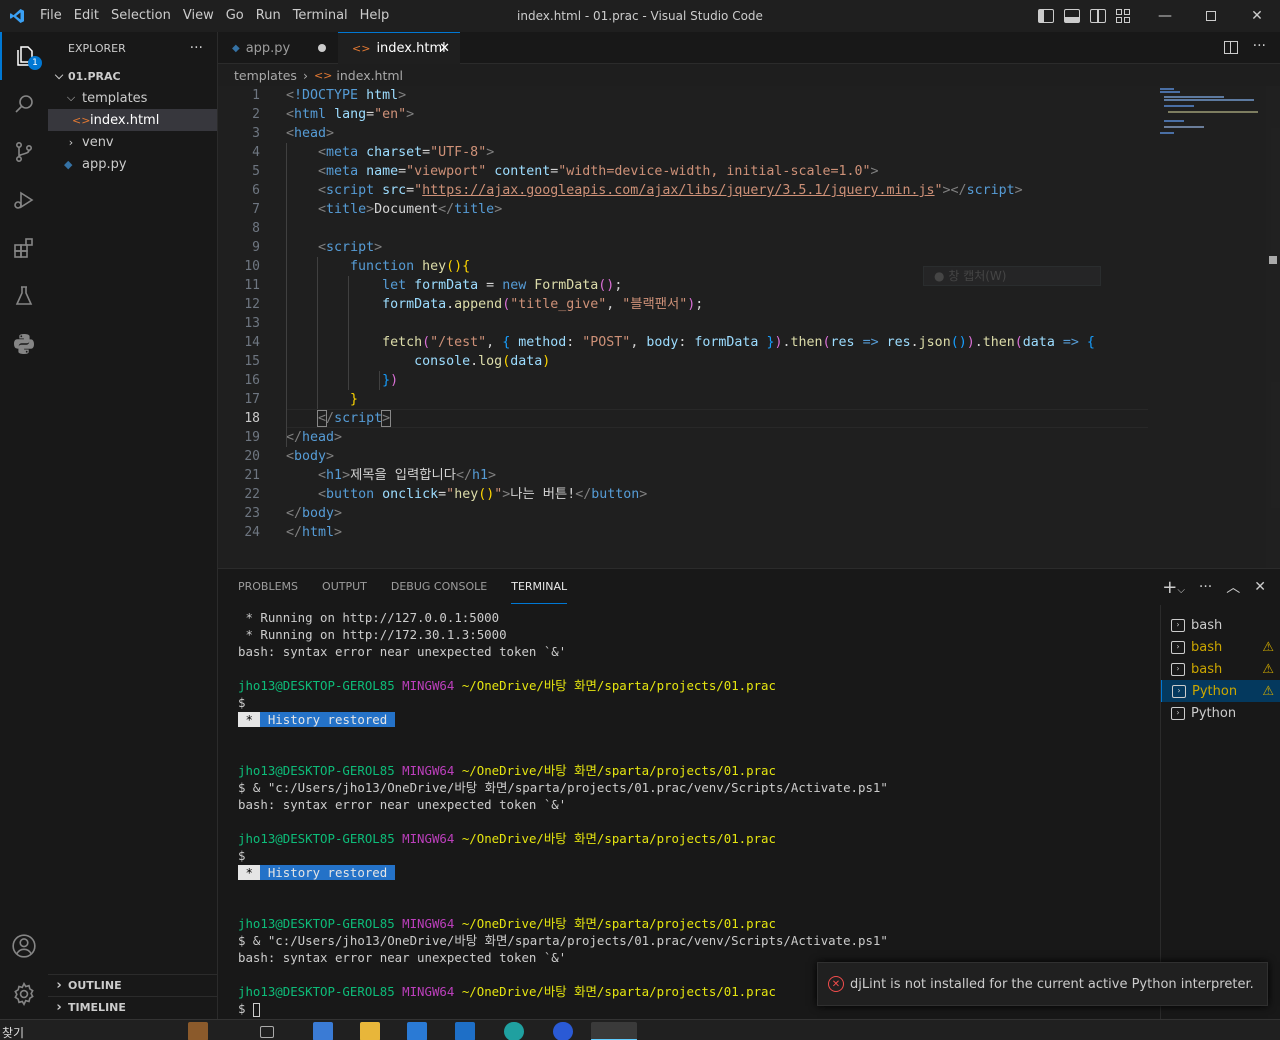  What do you see at coordinates (24, 344) in the screenshot?
I see `python-icon` at bounding box center [24, 344].